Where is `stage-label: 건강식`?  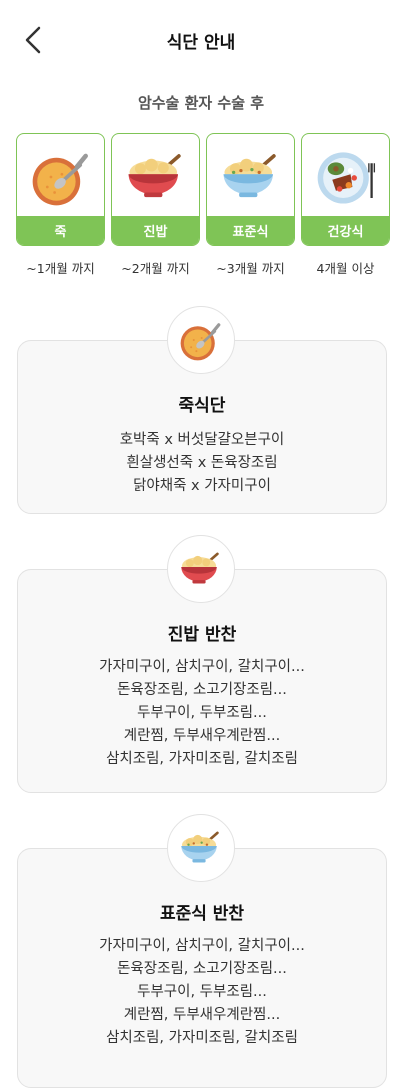 stage-label: 건강식 is located at coordinates (345, 230).